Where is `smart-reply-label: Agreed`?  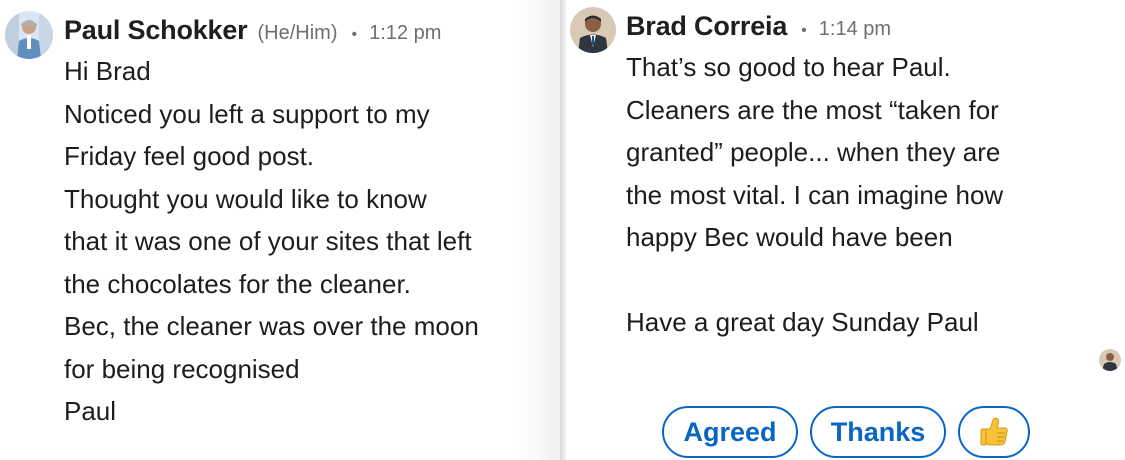 smart-reply-label: Agreed is located at coordinates (730, 431).